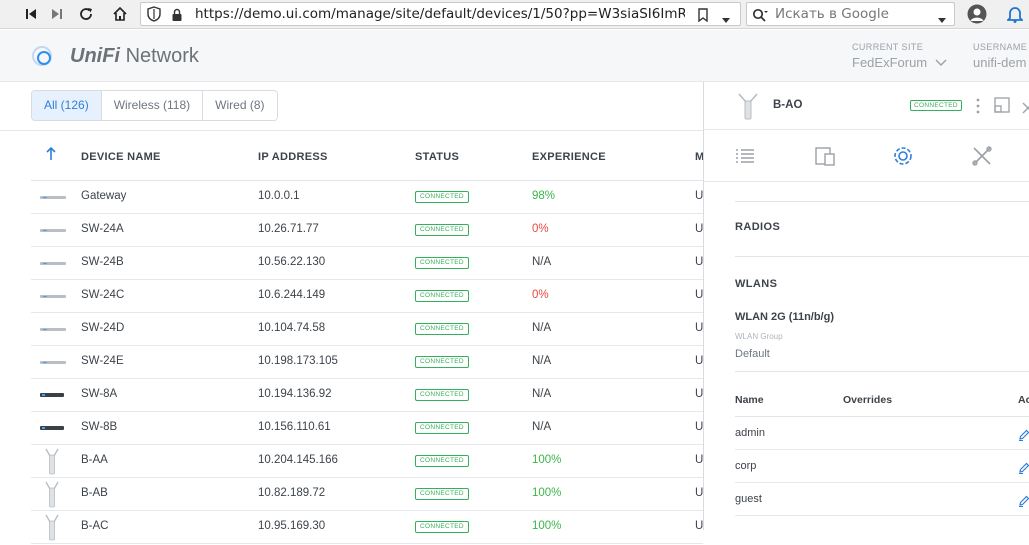 Image resolution: width=1029 pixels, height=545 pixels. What do you see at coordinates (134, 56) in the screenshot?
I see `app-logo: UniFi Network` at bounding box center [134, 56].